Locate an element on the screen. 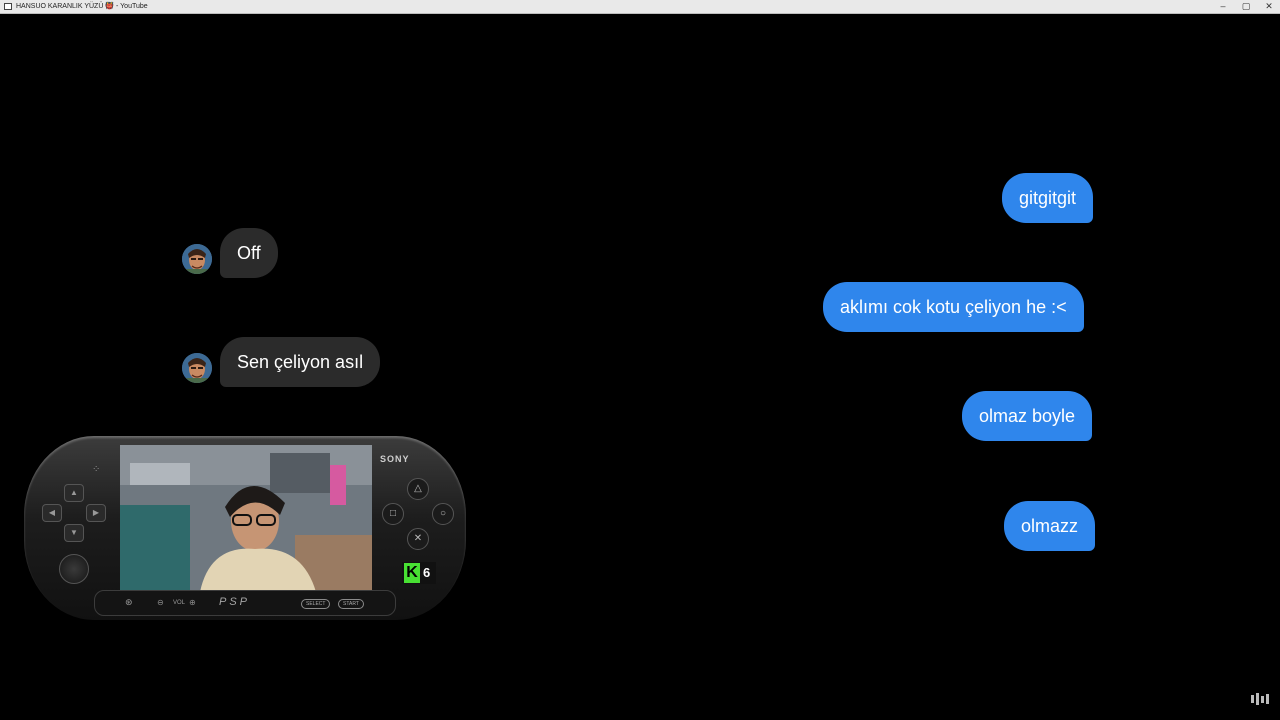  triangle-icon: △ is located at coordinates (418, 489).